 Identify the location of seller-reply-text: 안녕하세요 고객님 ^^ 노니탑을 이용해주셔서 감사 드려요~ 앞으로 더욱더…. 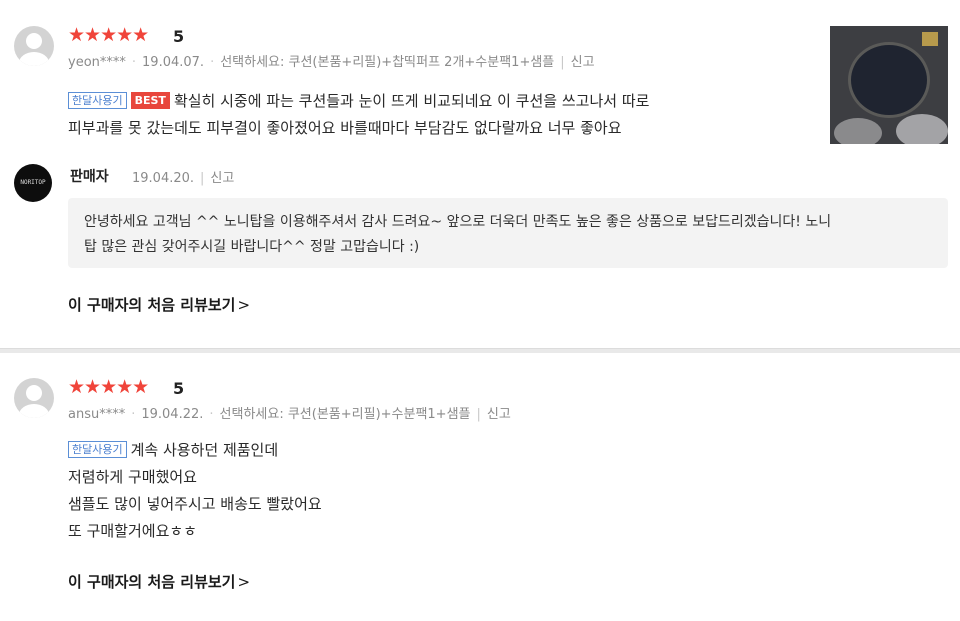
(457, 235).